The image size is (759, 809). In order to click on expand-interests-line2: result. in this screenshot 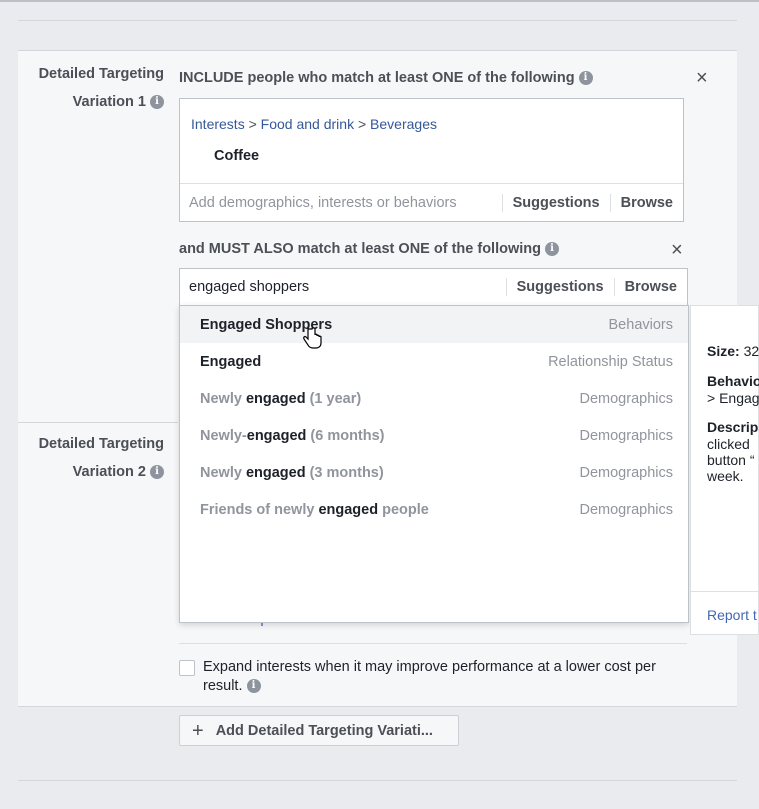, I will do `click(223, 686)`.